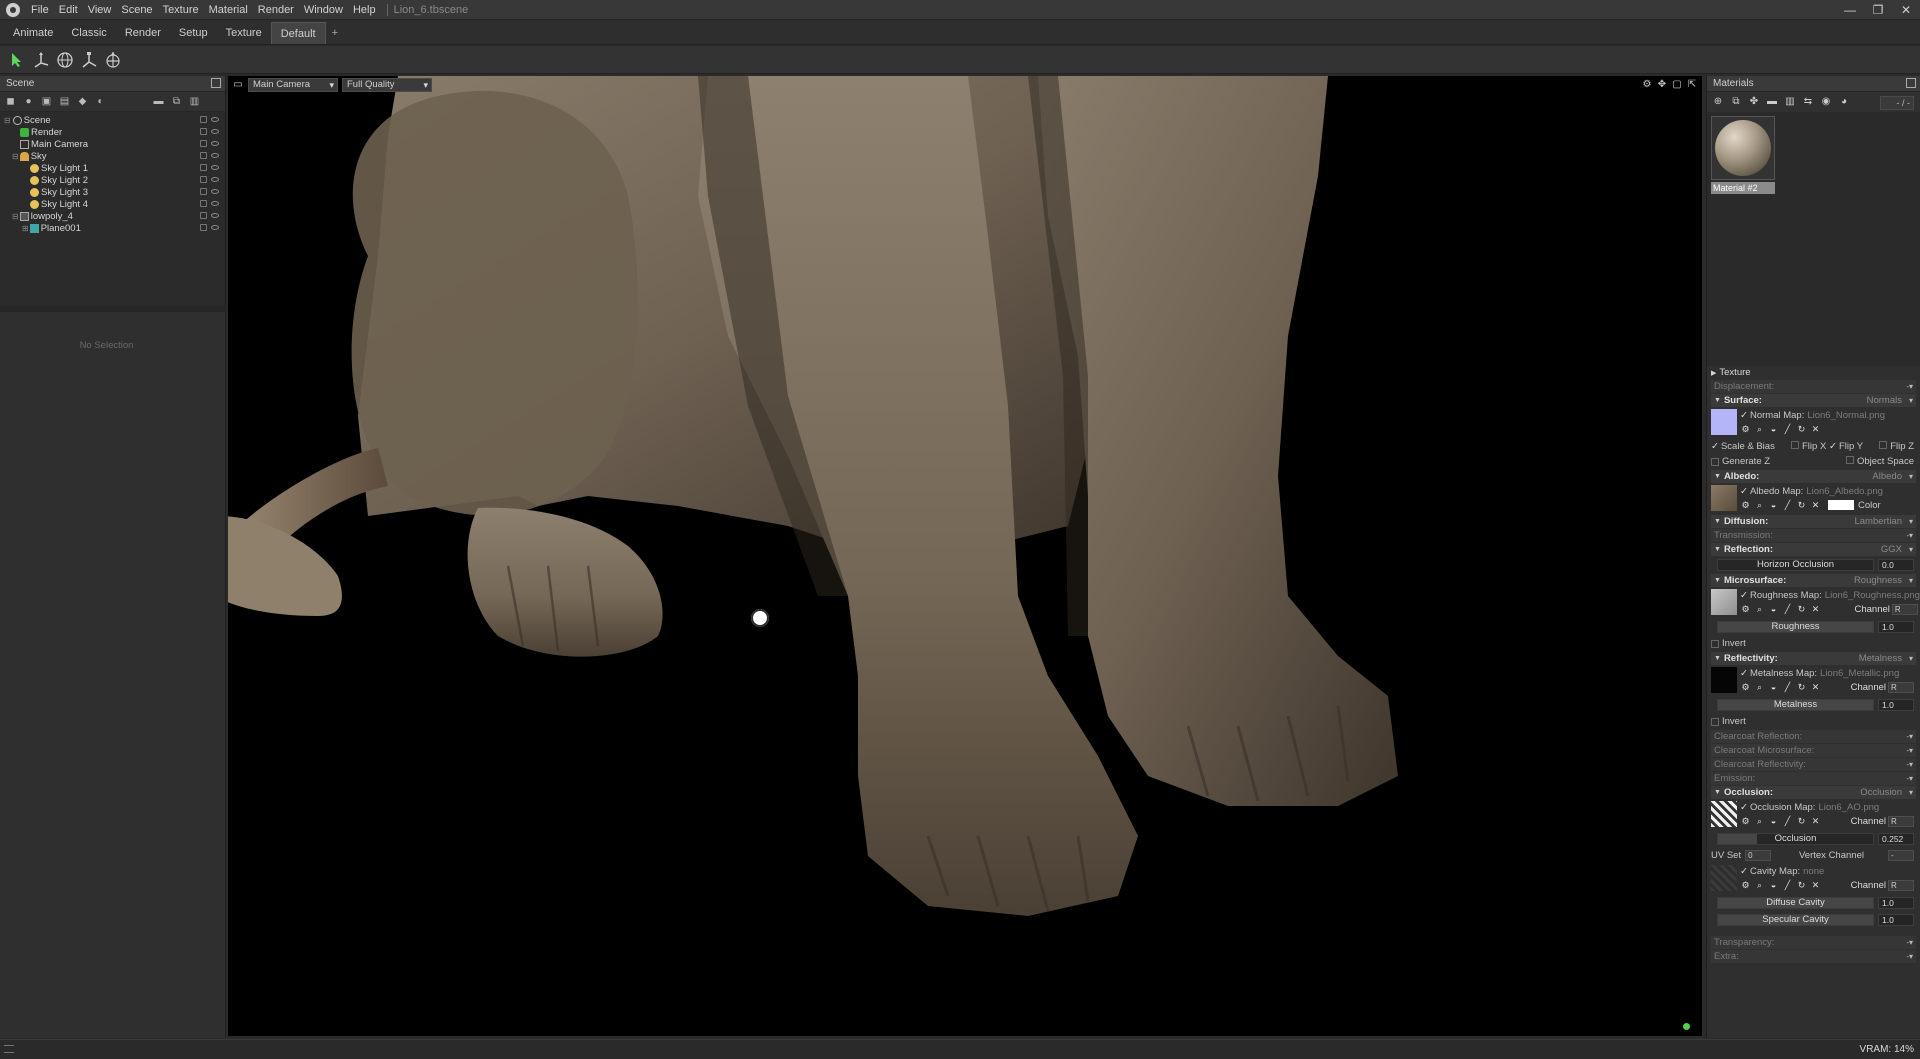 The height and width of the screenshot is (1059, 1920). Describe the element at coordinates (1718, 102) in the screenshot. I see `add-material-icon: ⊕` at that location.